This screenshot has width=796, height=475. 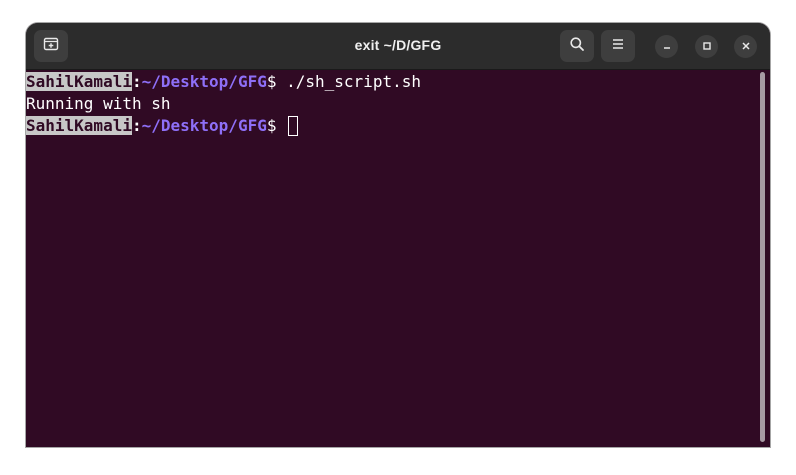 What do you see at coordinates (348, 81) in the screenshot?
I see `command-text: ./sh_script.sh` at bounding box center [348, 81].